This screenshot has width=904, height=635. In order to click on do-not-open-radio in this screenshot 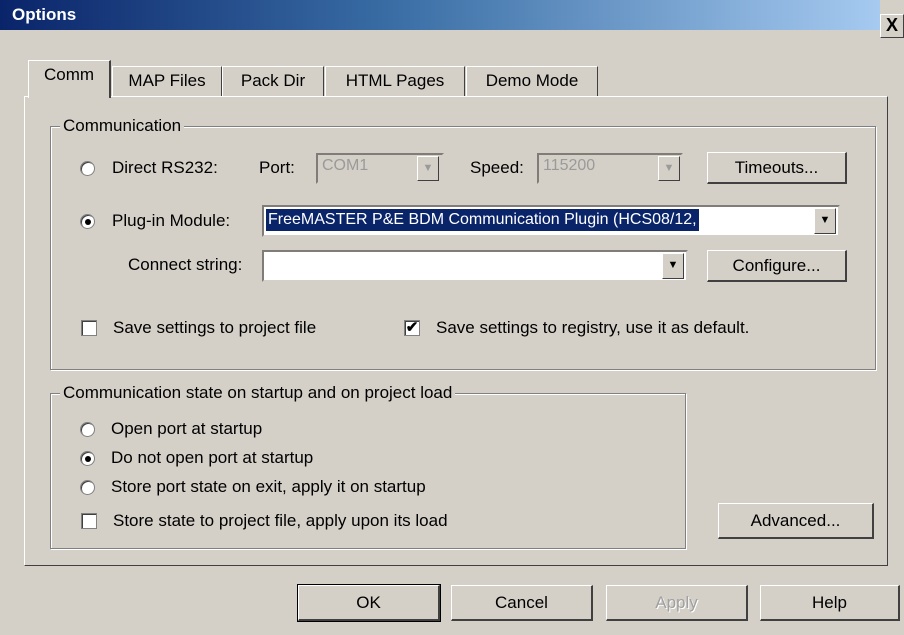, I will do `click(87, 458)`.